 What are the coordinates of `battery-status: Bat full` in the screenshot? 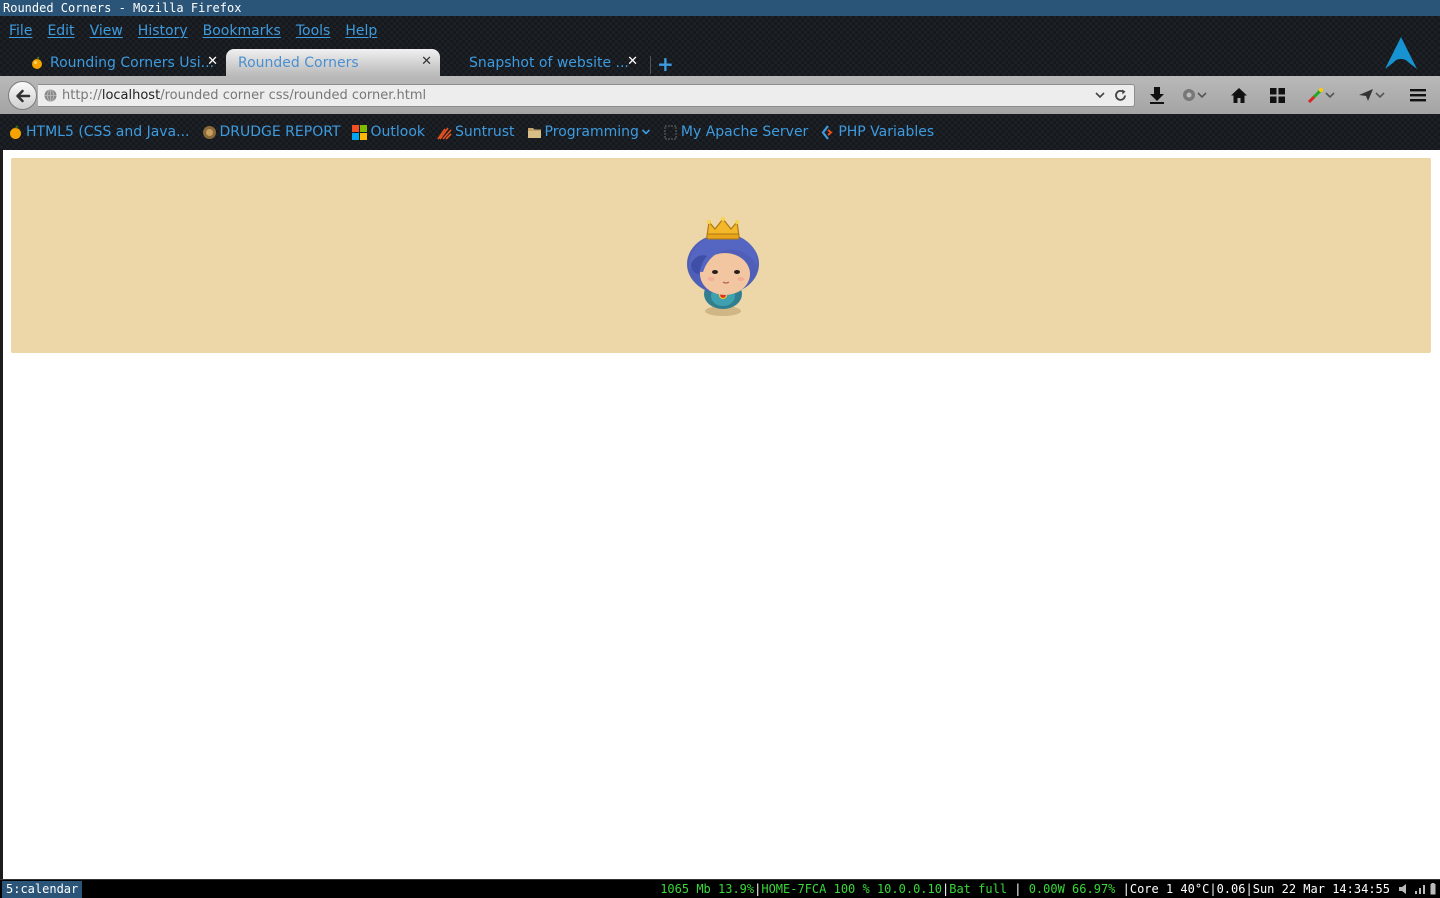 It's located at (978, 889).